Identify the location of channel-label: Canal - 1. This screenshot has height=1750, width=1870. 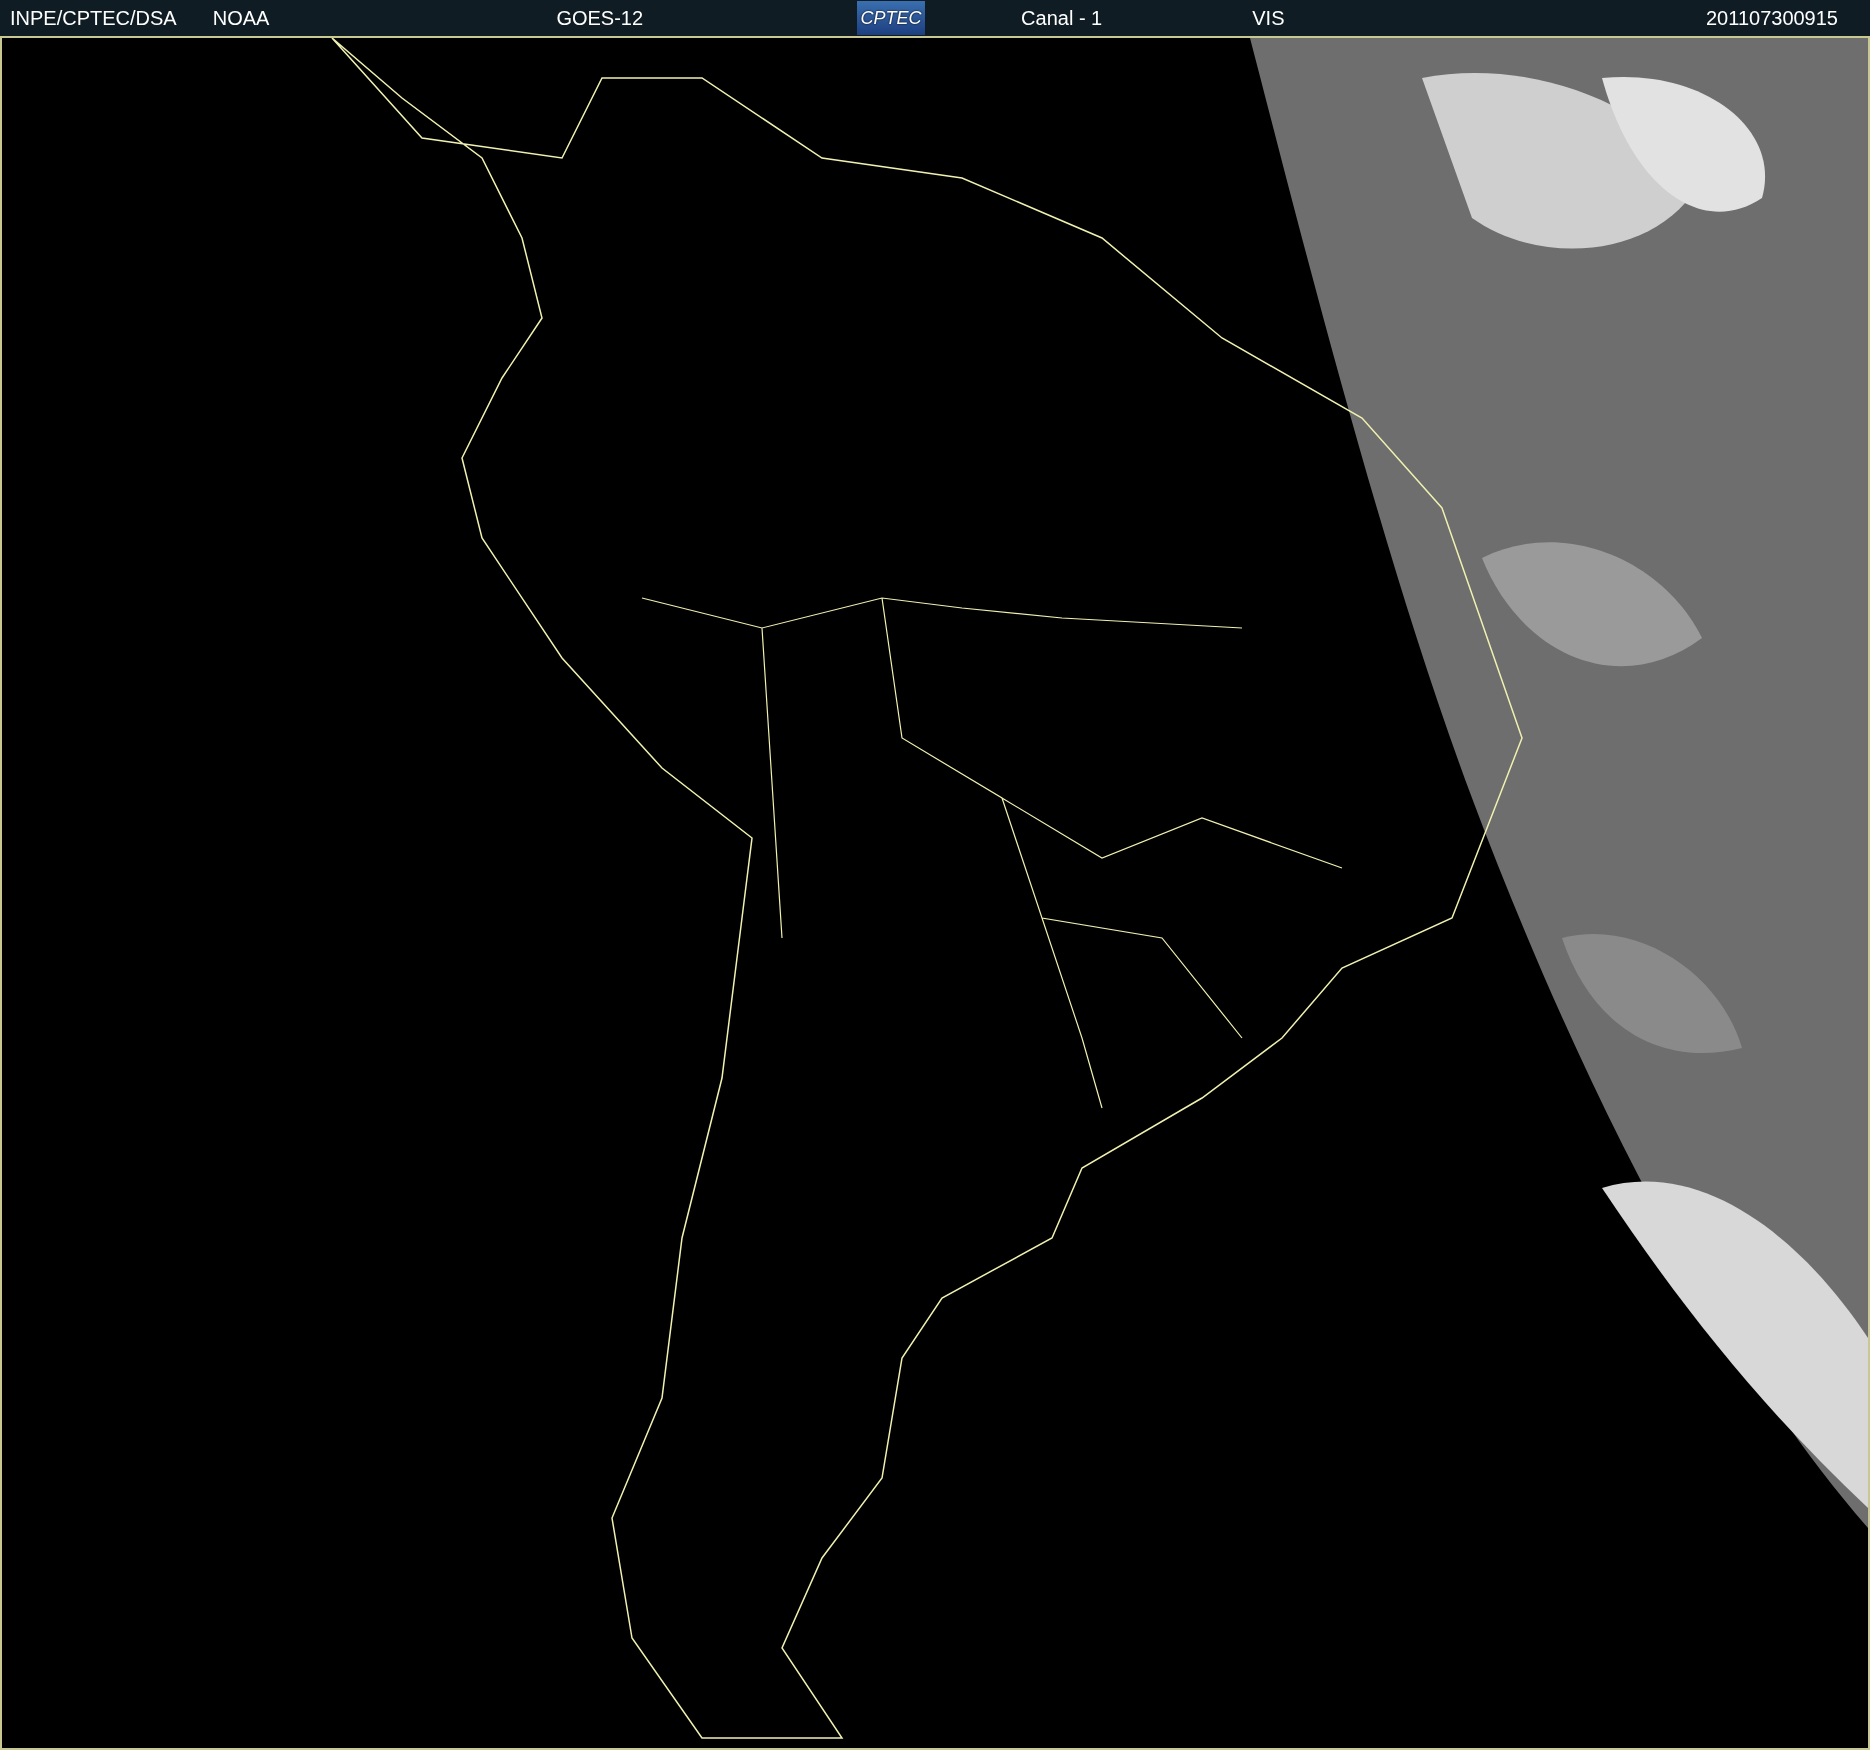
(1062, 18).